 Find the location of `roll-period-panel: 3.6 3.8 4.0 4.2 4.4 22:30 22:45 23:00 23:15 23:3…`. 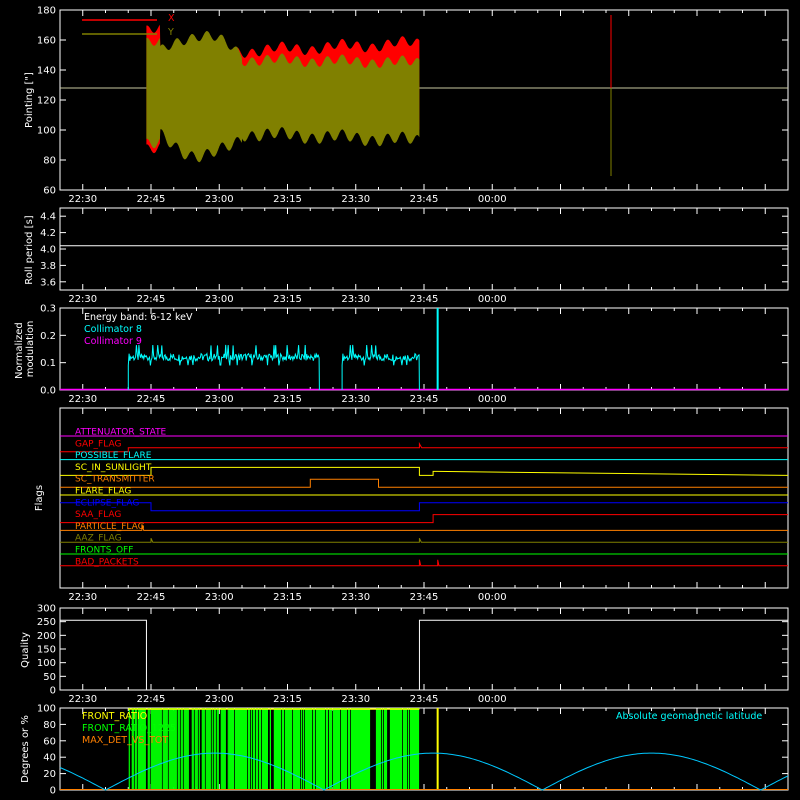

roll-period-panel: 3.6 3.8 4.0 4.2 4.4 22:30 22:45 23:00 23:15 23:3… is located at coordinates (406, 256).